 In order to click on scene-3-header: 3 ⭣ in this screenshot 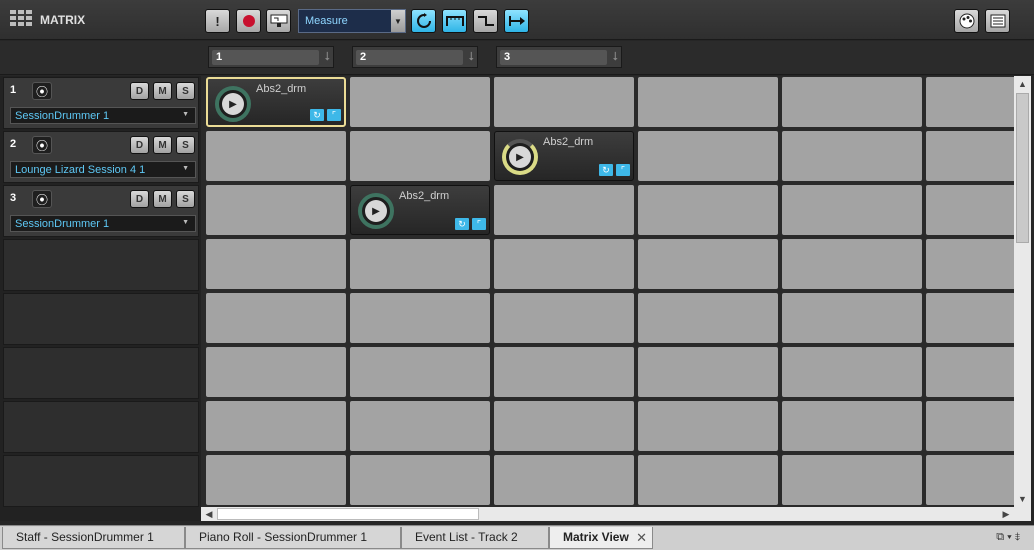, I will do `click(559, 57)`.